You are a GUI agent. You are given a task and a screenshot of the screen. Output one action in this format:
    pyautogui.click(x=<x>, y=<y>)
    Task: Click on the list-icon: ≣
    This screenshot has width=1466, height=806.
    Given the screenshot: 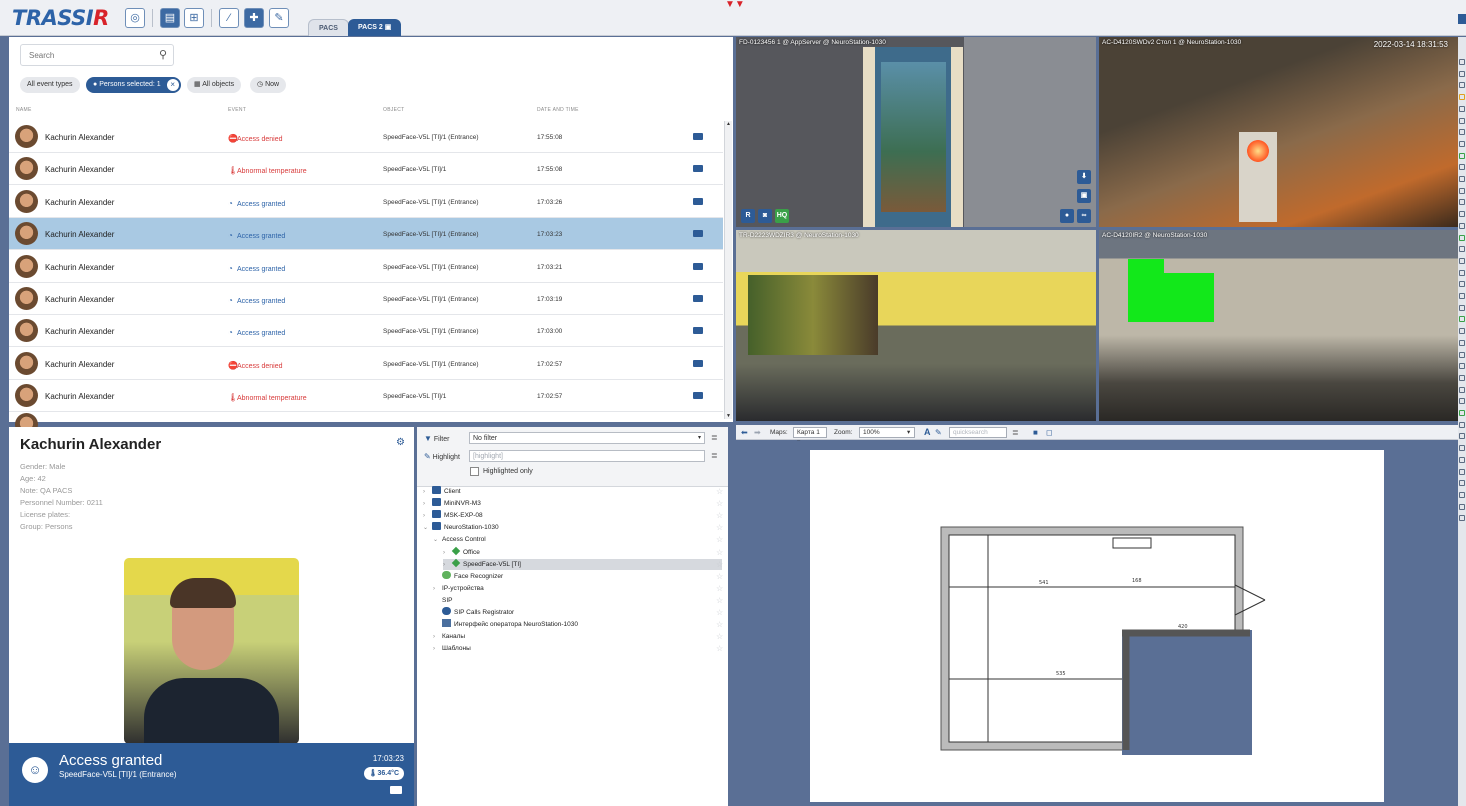 What is the action you would take?
    pyautogui.click(x=1015, y=432)
    